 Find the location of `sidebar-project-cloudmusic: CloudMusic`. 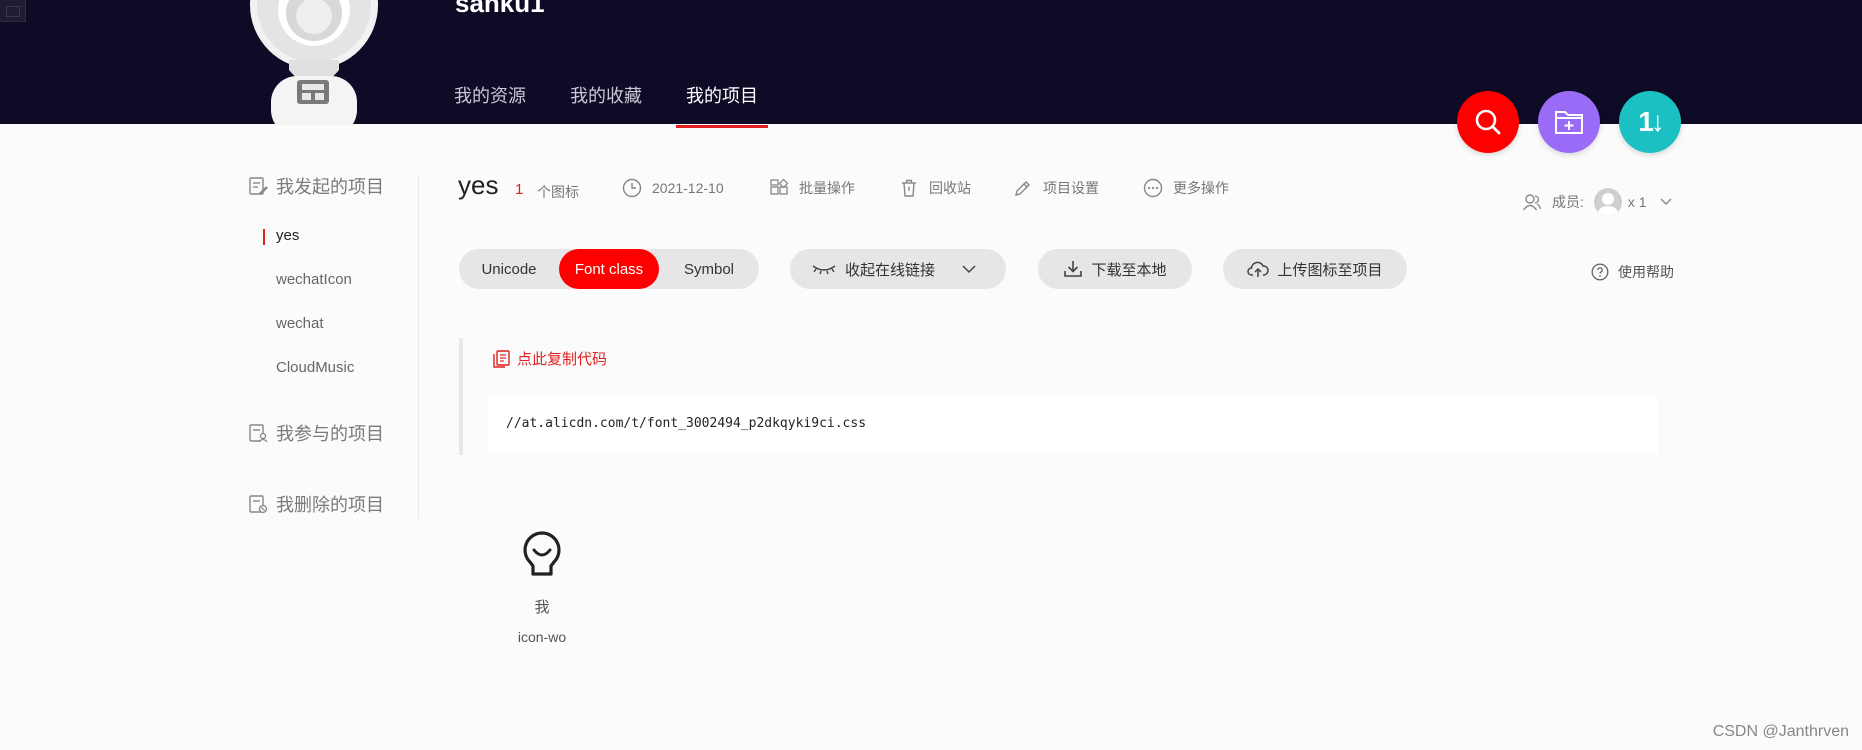

sidebar-project-cloudmusic: CloudMusic is located at coordinates (315, 367).